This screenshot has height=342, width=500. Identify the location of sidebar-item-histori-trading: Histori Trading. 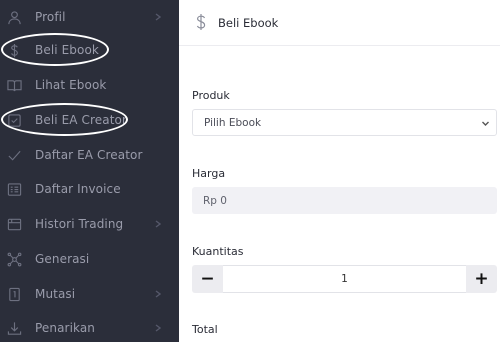
(89, 224).